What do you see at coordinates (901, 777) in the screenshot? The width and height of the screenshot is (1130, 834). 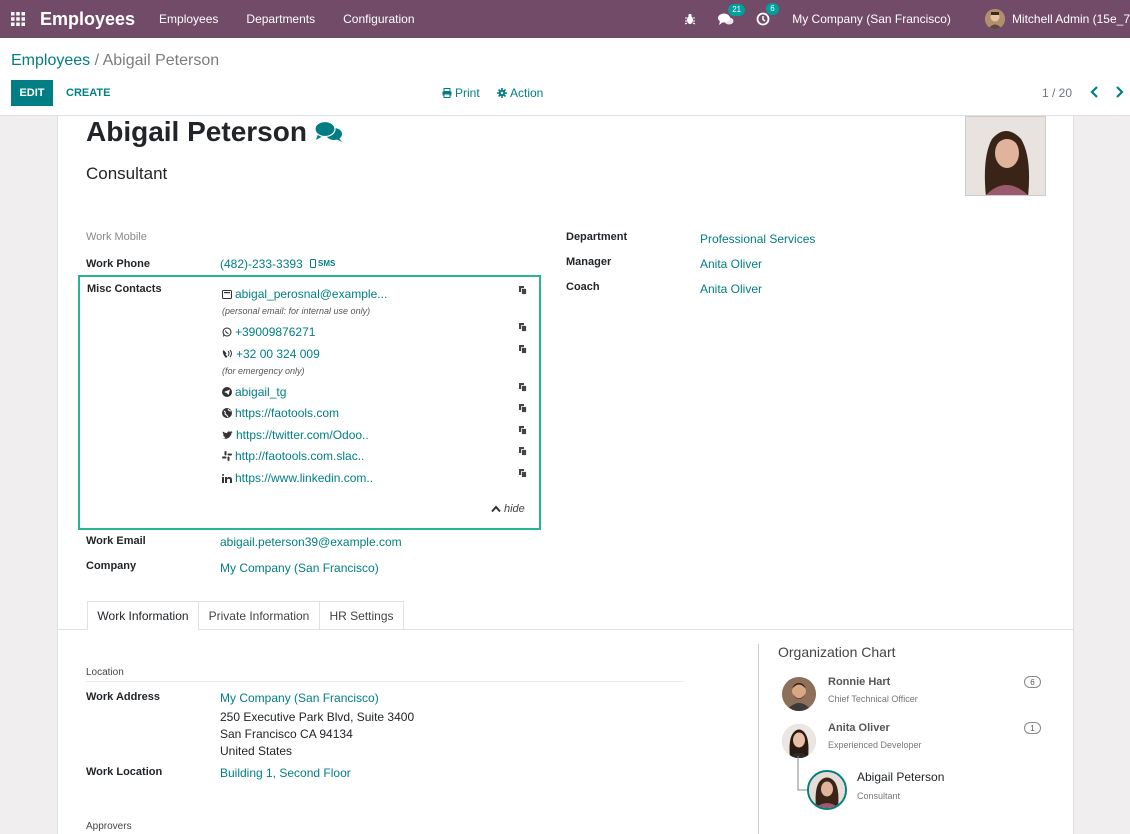 I see `org-node-name-abigail-peterson: Abigail Peterson` at bounding box center [901, 777].